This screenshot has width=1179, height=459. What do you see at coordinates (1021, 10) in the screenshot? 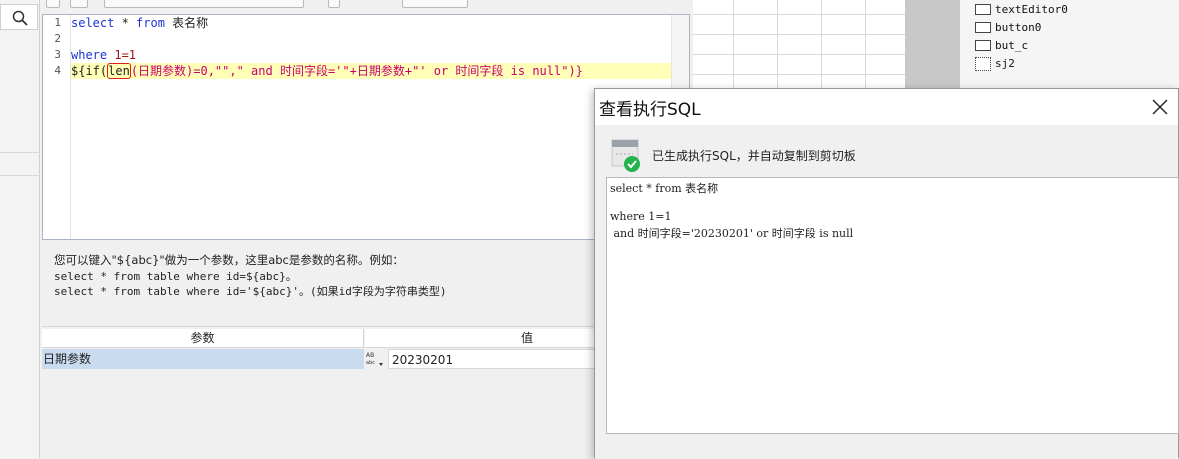
I see `component-item: textEditor0` at bounding box center [1021, 10].